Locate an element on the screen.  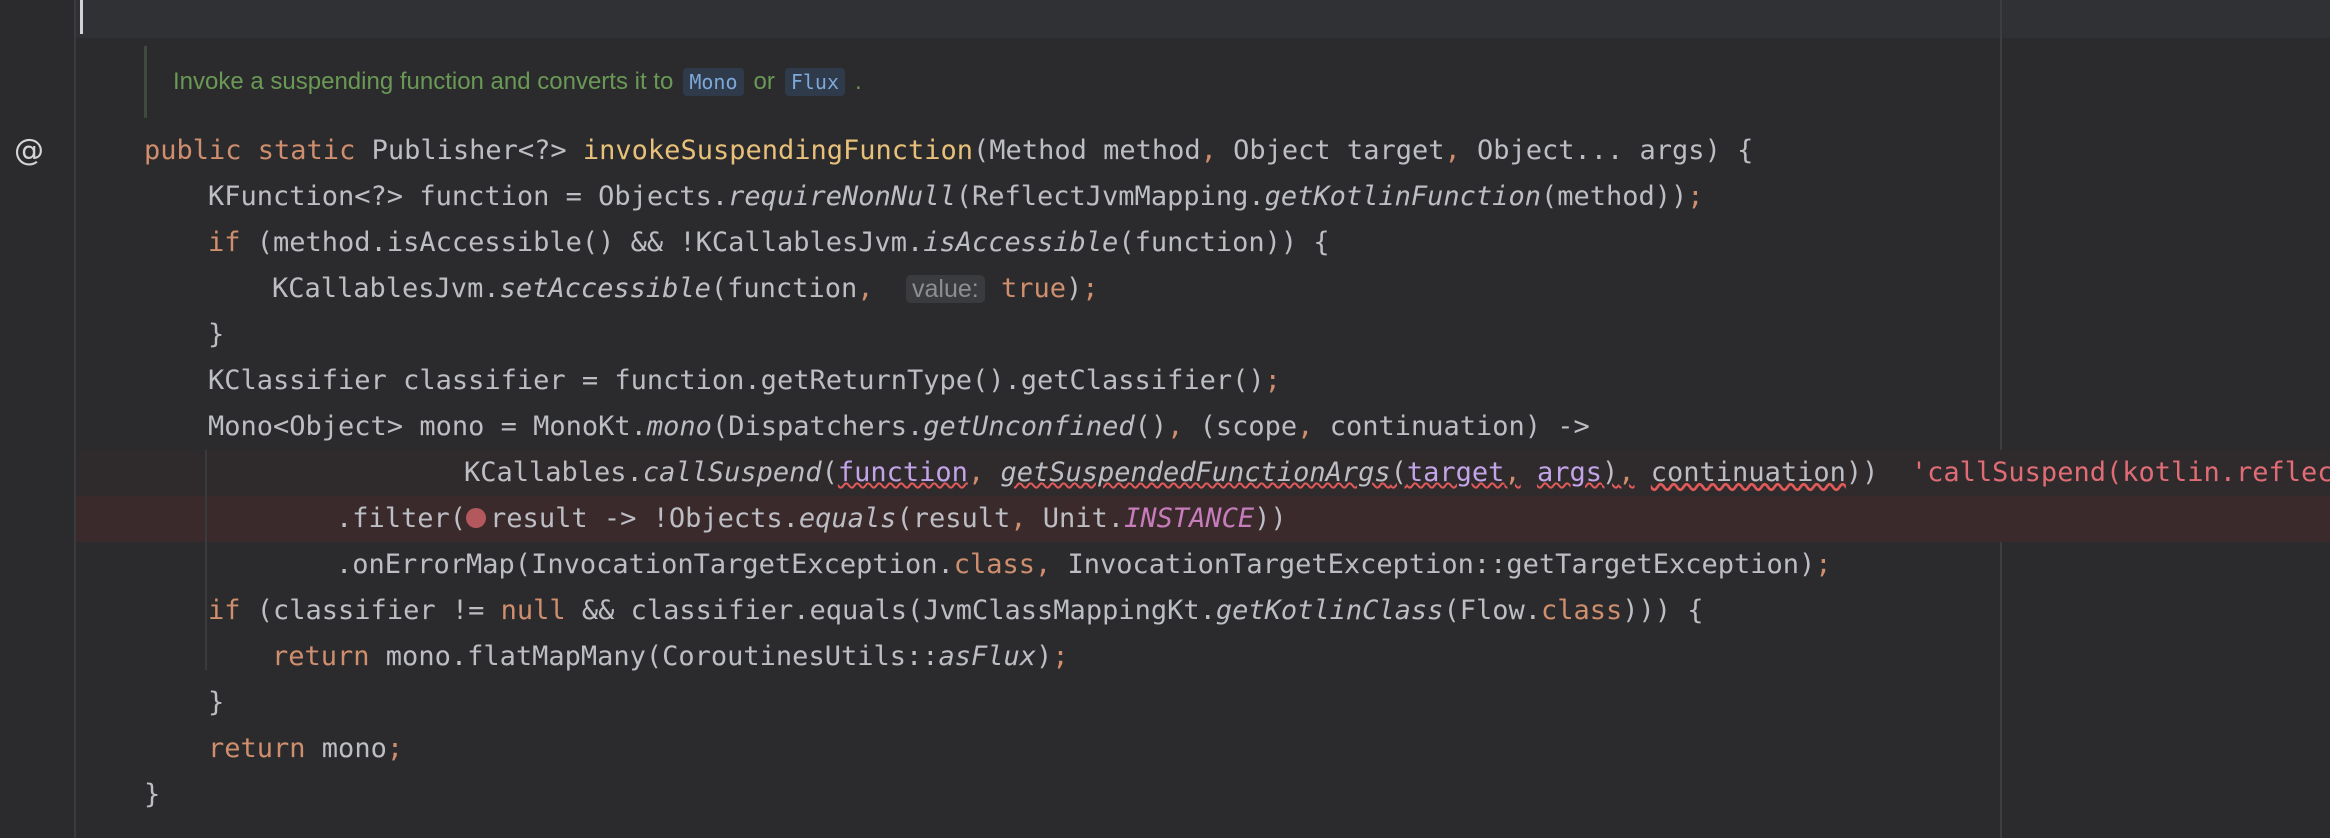
code-line: return mono; is located at coordinates (305, 749).